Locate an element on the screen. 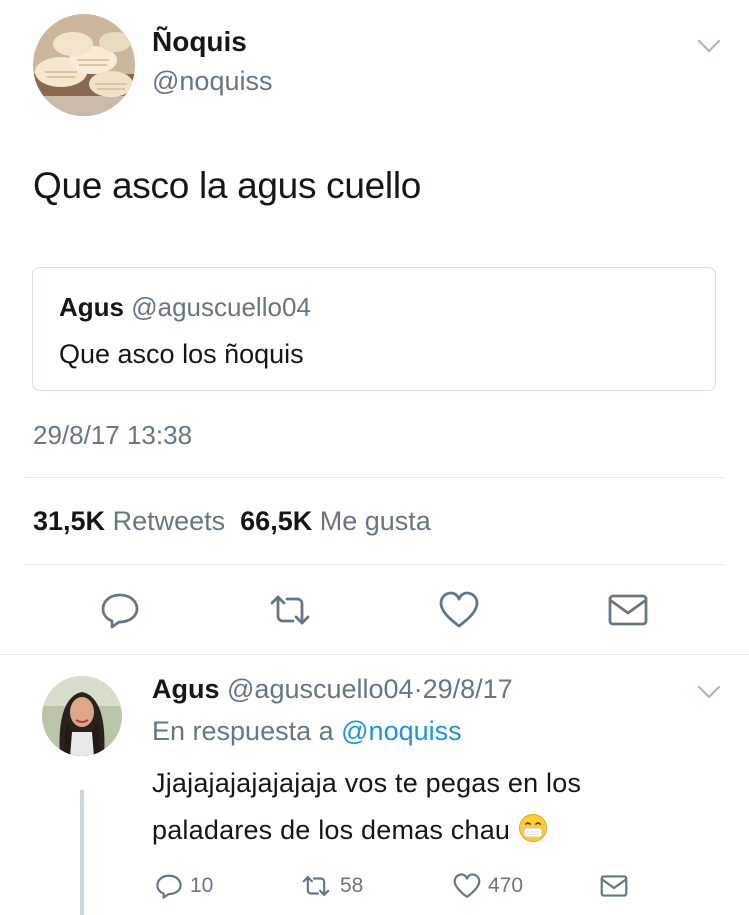 The image size is (749, 915). reply-date: 29/8/17 is located at coordinates (468, 689).